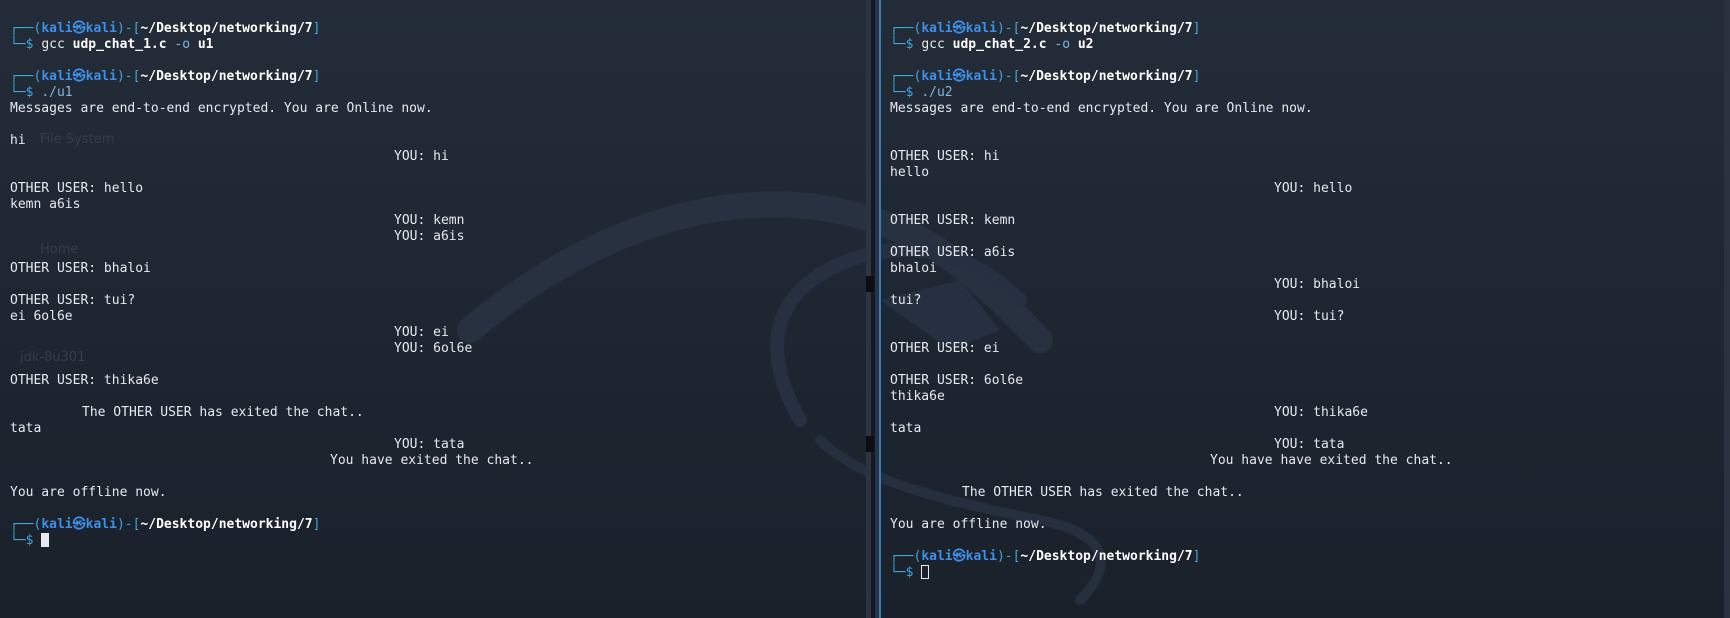  Describe the element at coordinates (945, 348) in the screenshot. I see `output-line: OTHER USER: ei` at that location.